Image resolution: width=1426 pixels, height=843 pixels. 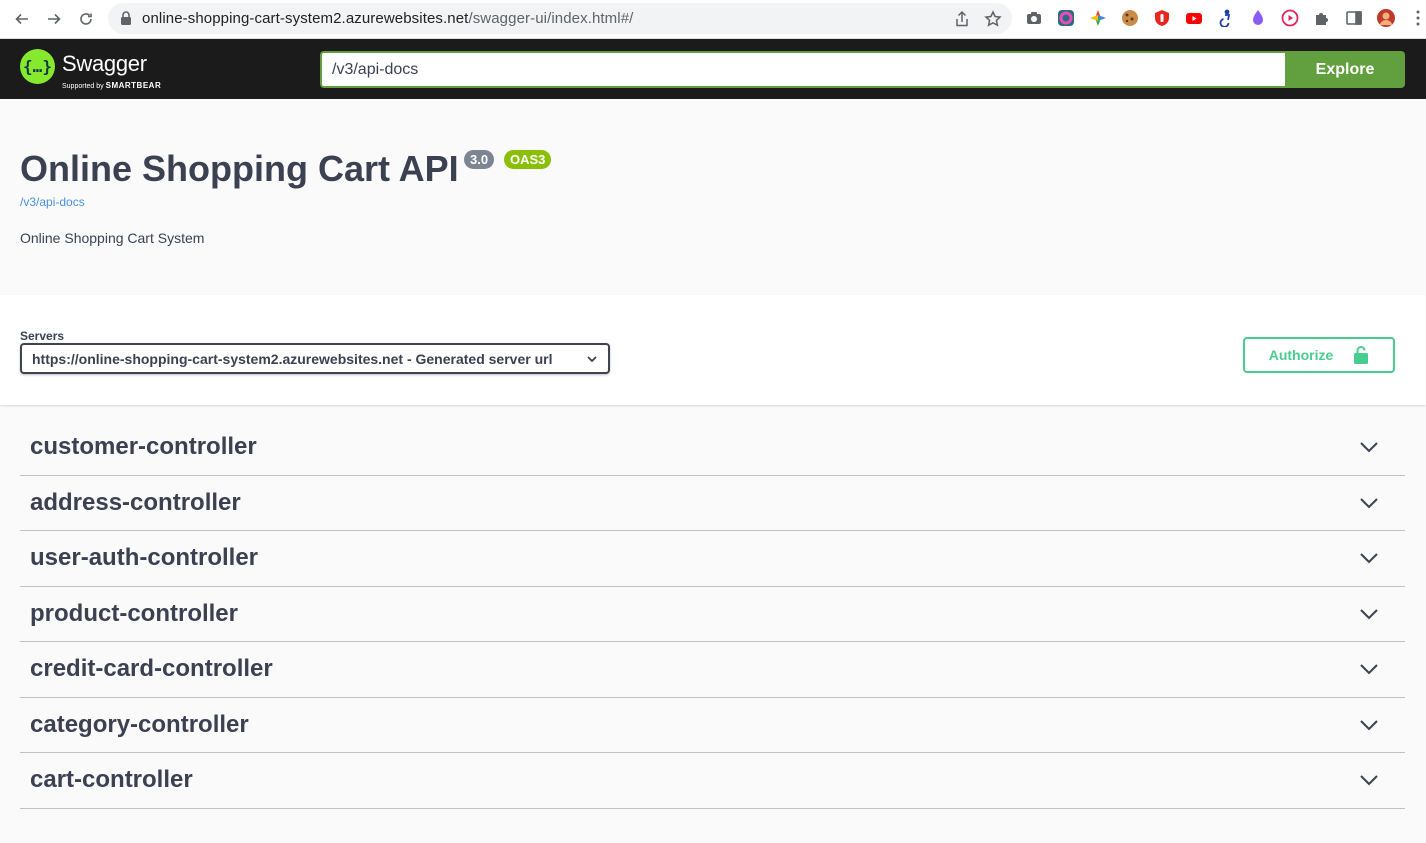 I want to click on tag-name: address-controller, so click(x=135, y=502).